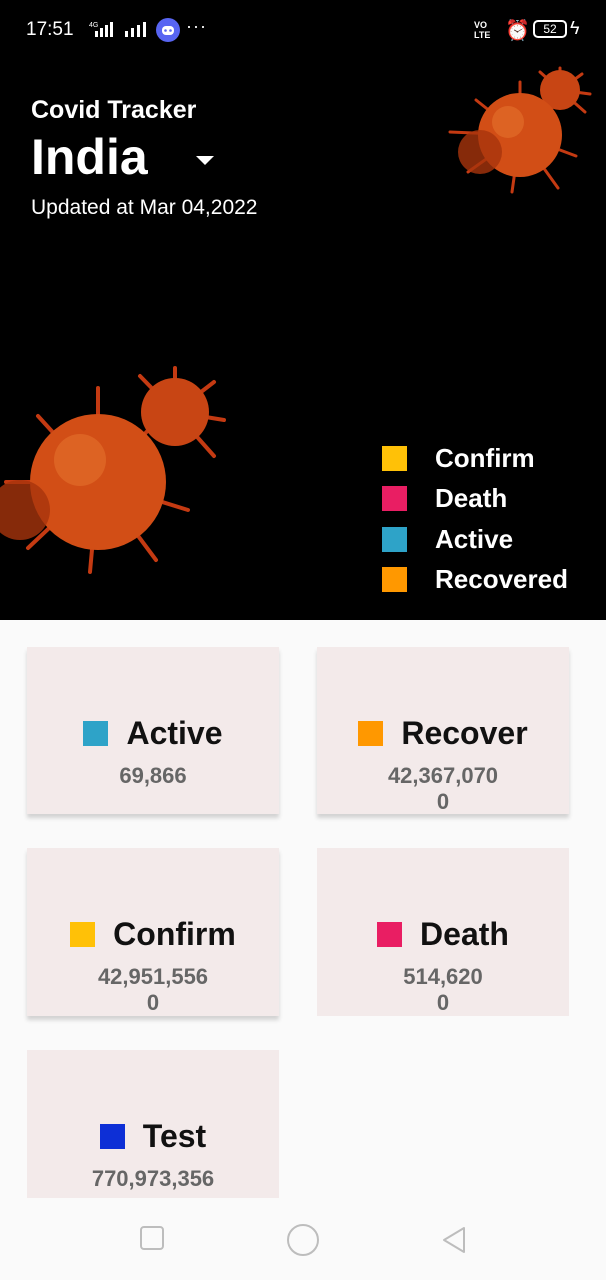  Describe the element at coordinates (482, 35) in the screenshot. I see `volte-label-bottom: LTE` at that location.